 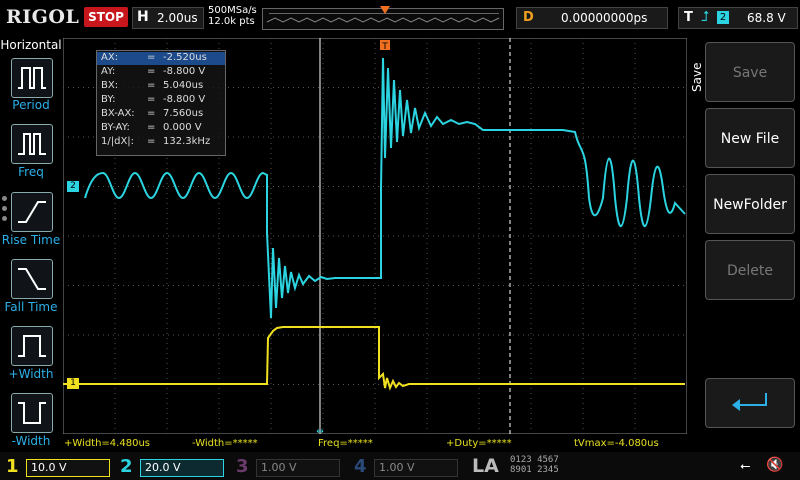 What do you see at coordinates (750, 204) in the screenshot?
I see `new-folder-button: NewFolder` at bounding box center [750, 204].